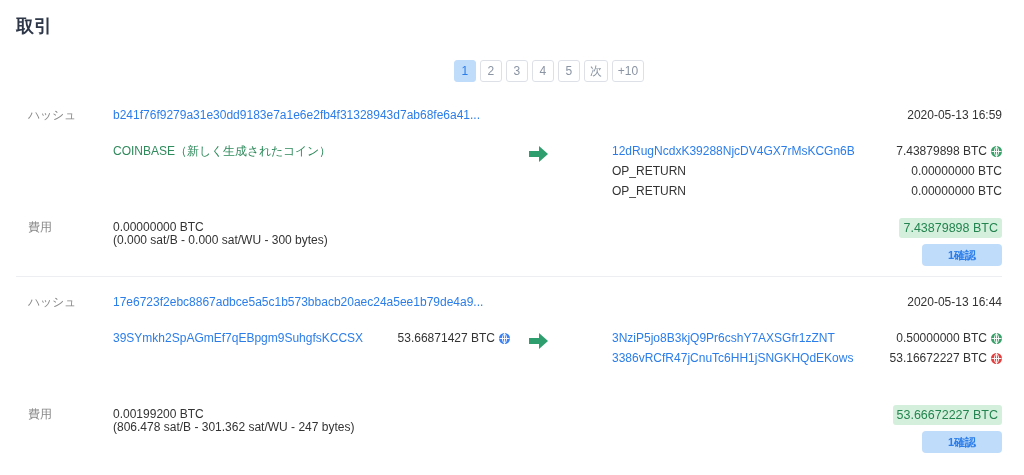 The height and width of the screenshot is (475, 1024). I want to click on amount-text: 53.16672227 BTC, so click(938, 358).